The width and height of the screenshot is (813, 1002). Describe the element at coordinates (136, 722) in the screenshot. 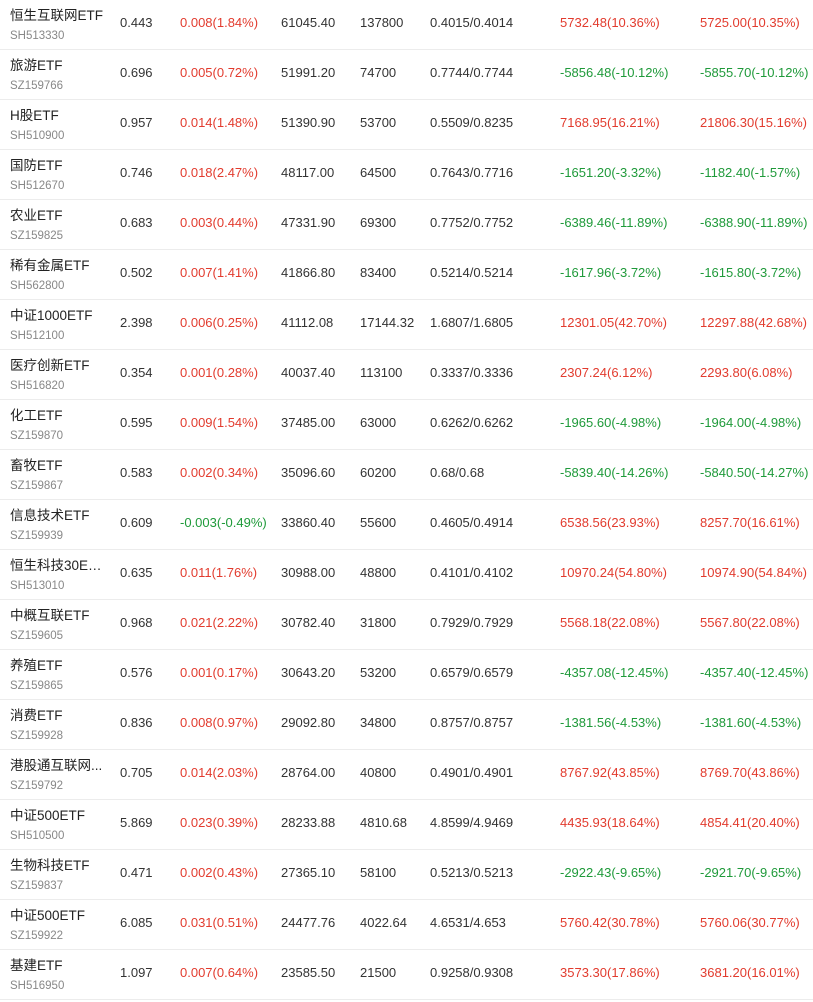

I see `latest-price: 0.836` at that location.